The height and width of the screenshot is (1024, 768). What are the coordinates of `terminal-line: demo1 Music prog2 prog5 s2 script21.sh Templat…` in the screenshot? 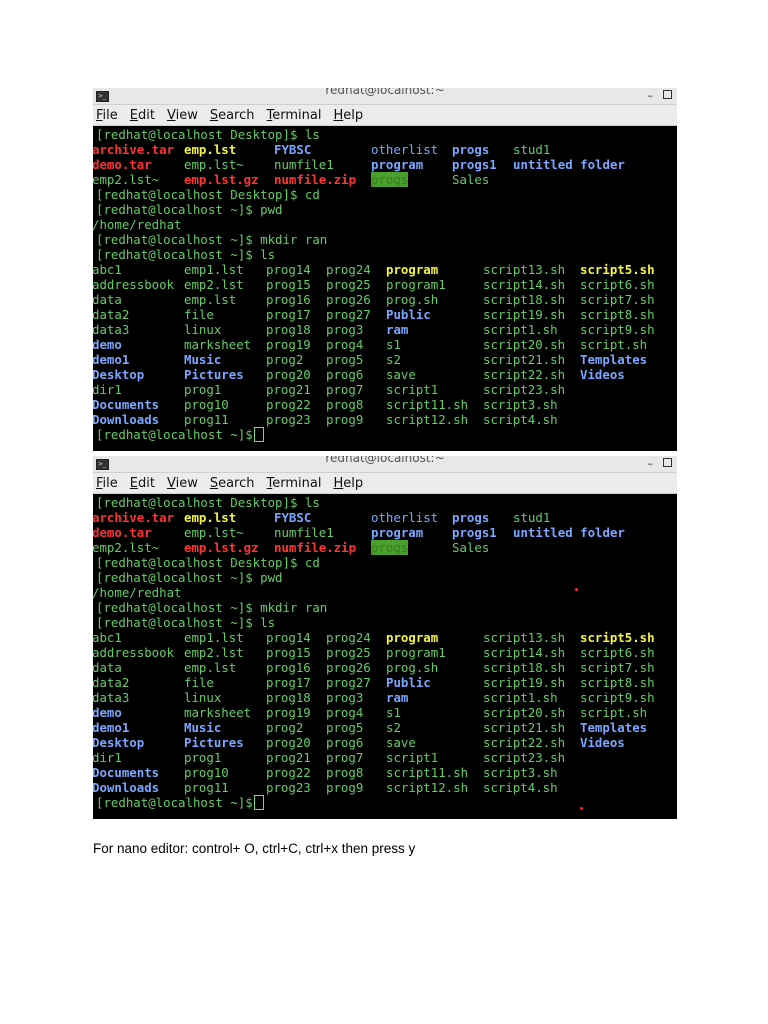 It's located at (385, 727).